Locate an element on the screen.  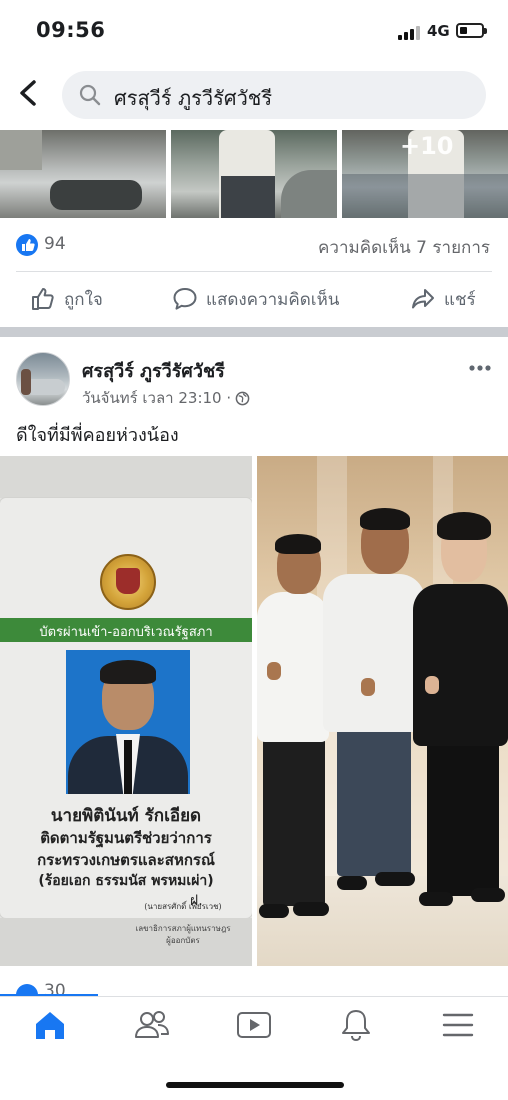
emblem-icon is located at coordinates (128, 582).